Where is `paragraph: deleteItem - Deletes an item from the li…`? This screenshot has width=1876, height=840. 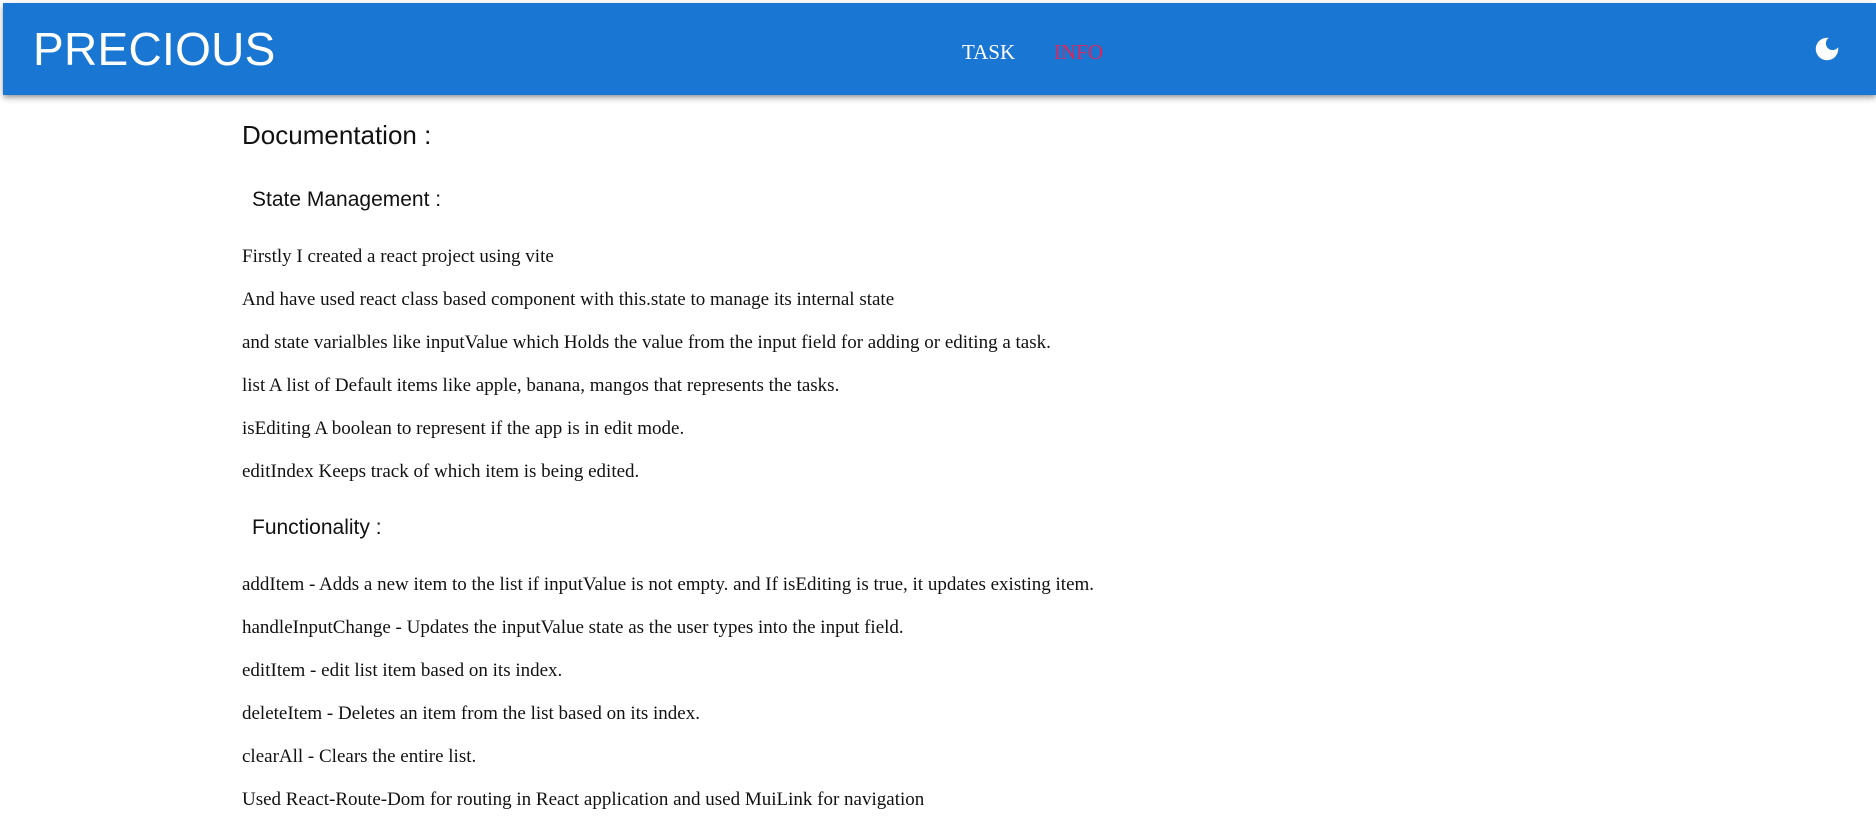 paragraph: deleteItem - Deletes an item from the li… is located at coordinates (471, 713).